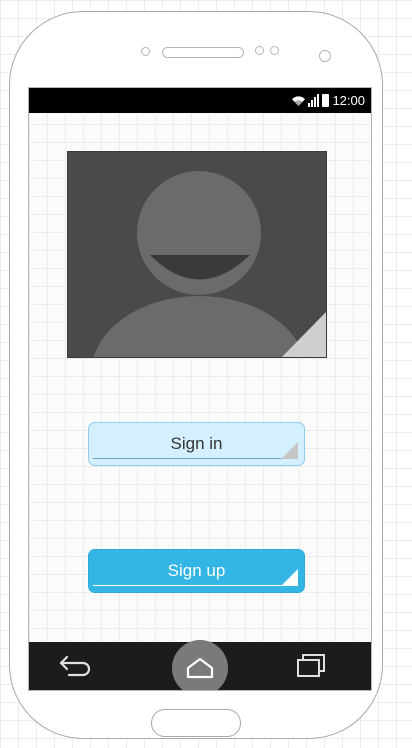  What do you see at coordinates (299, 101) in the screenshot?
I see `wifi-icon` at bounding box center [299, 101].